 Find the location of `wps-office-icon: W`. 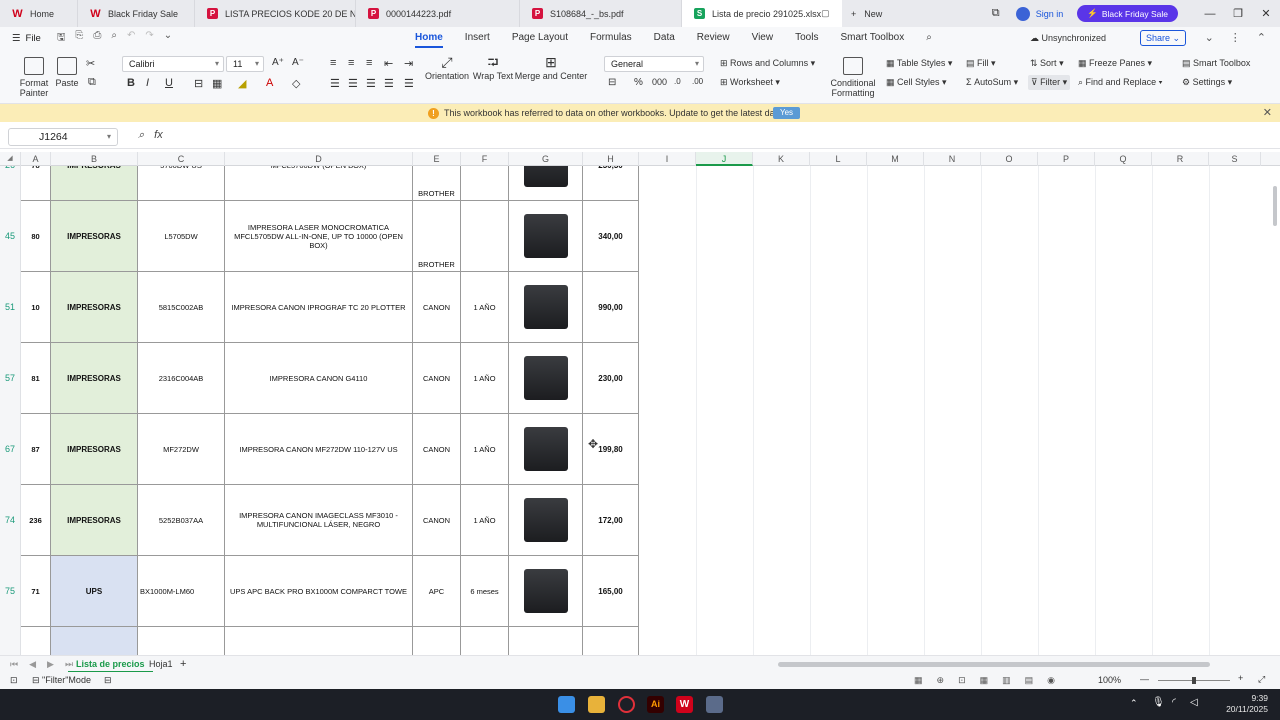

wps-office-icon: W is located at coordinates (684, 704).